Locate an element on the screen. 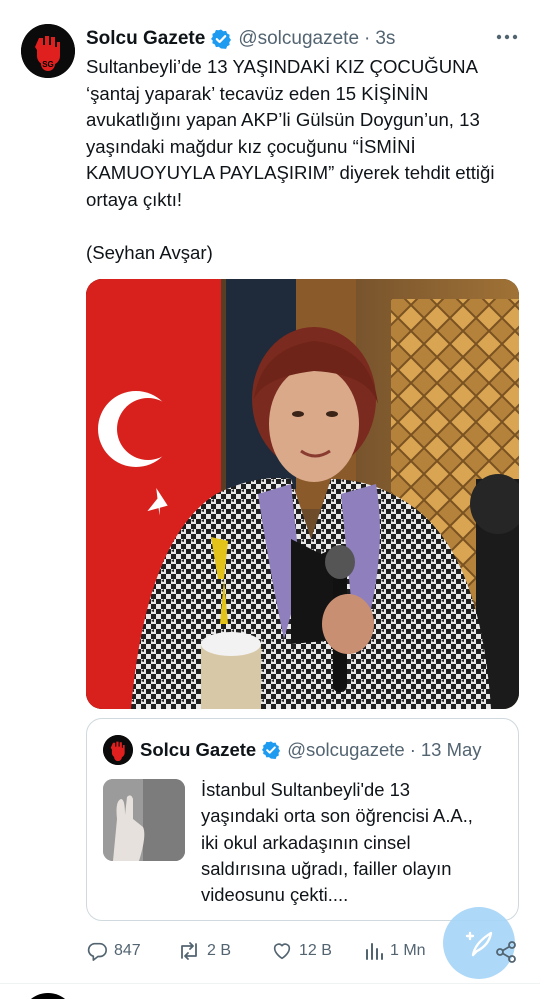 Image resolution: width=540 pixels, height=999 pixels. tweet-header: Solcu Gazete @solcugazete · 3s is located at coordinates (303, 39).